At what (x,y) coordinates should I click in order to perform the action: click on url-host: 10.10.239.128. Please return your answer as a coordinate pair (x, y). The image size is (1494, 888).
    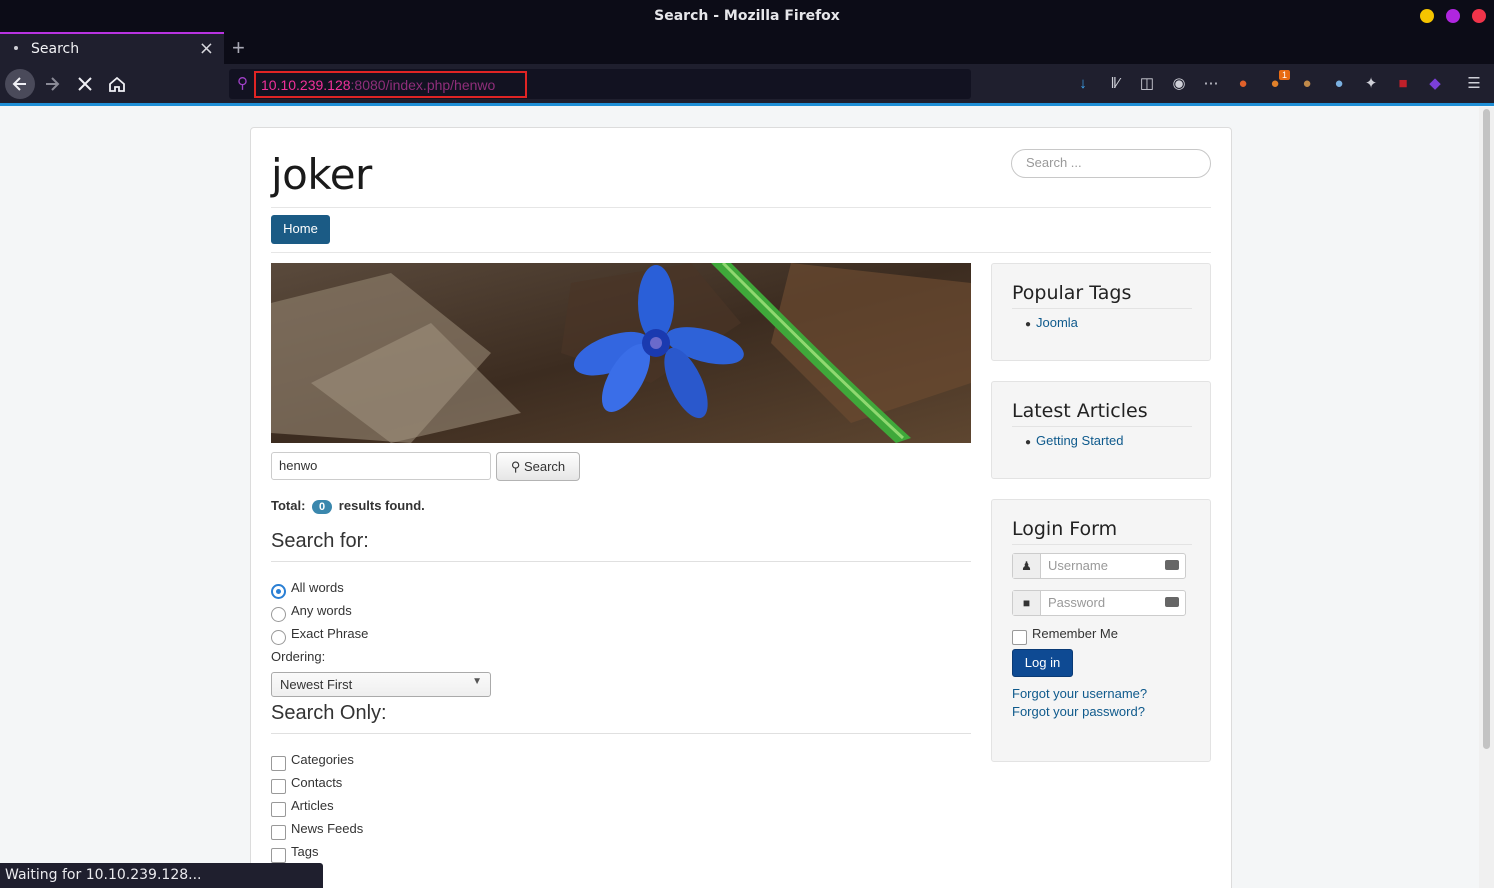
    Looking at the image, I should click on (306, 85).